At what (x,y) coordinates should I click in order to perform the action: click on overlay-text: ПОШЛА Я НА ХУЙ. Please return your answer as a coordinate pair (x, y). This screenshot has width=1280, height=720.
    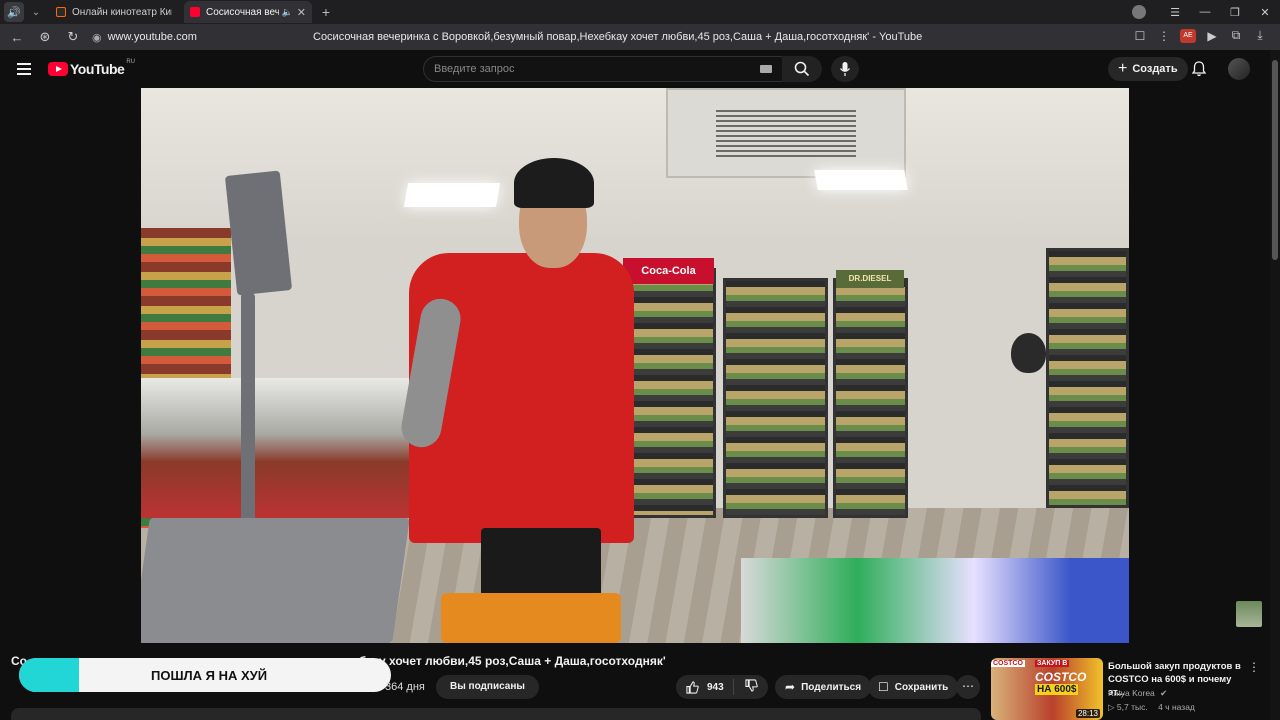
    Looking at the image, I should click on (209, 675).